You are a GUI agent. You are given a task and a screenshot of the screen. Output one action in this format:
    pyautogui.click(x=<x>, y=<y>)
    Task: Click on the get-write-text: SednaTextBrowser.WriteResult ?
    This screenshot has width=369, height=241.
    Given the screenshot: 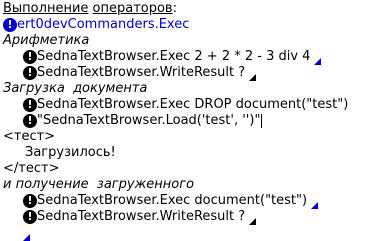 What is the action you would take?
    pyautogui.click(x=141, y=217)
    